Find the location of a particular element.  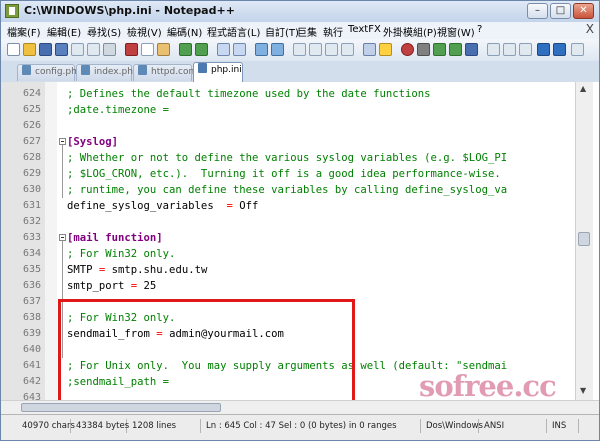

word-wrap-icon is located at coordinates (315, 49).